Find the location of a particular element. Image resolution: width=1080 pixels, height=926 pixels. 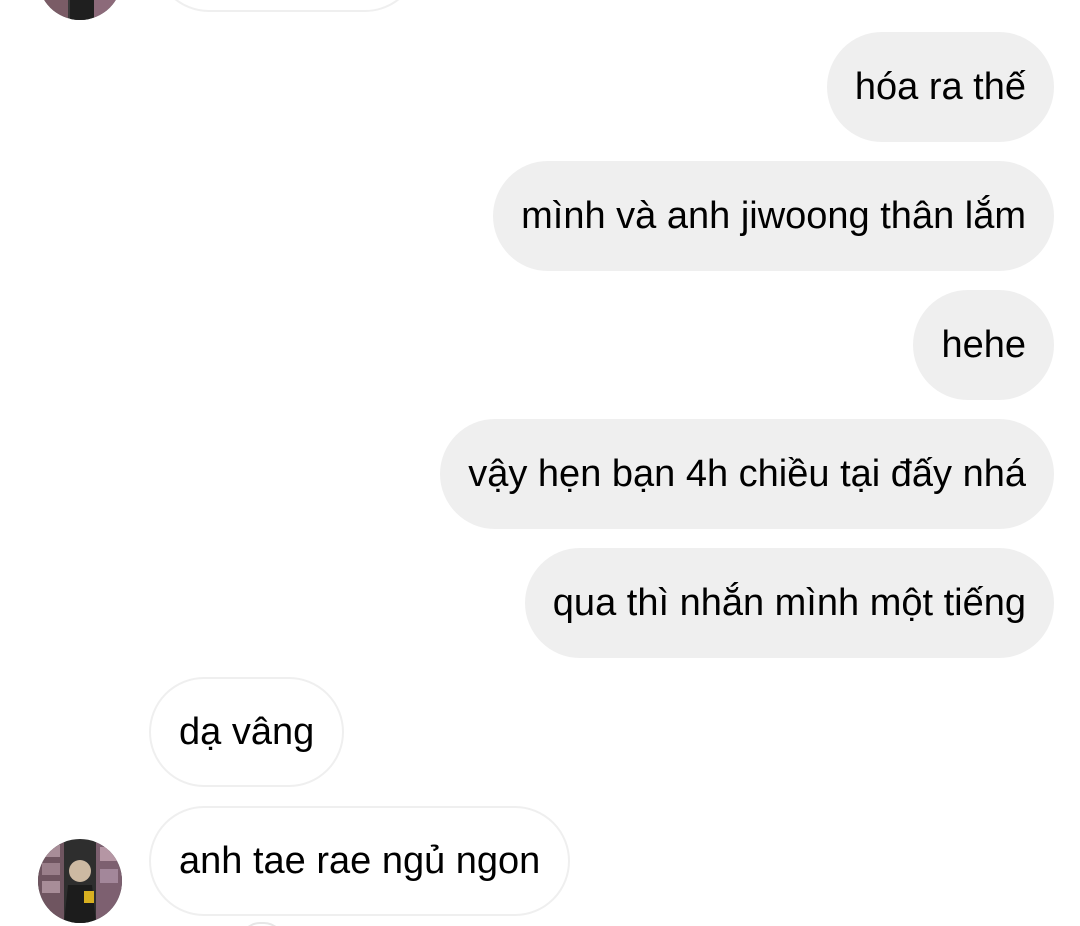

message-bubble-outgoing: vậy hẹn bạn 4h chiều tại đấy nhá is located at coordinates (747, 474).